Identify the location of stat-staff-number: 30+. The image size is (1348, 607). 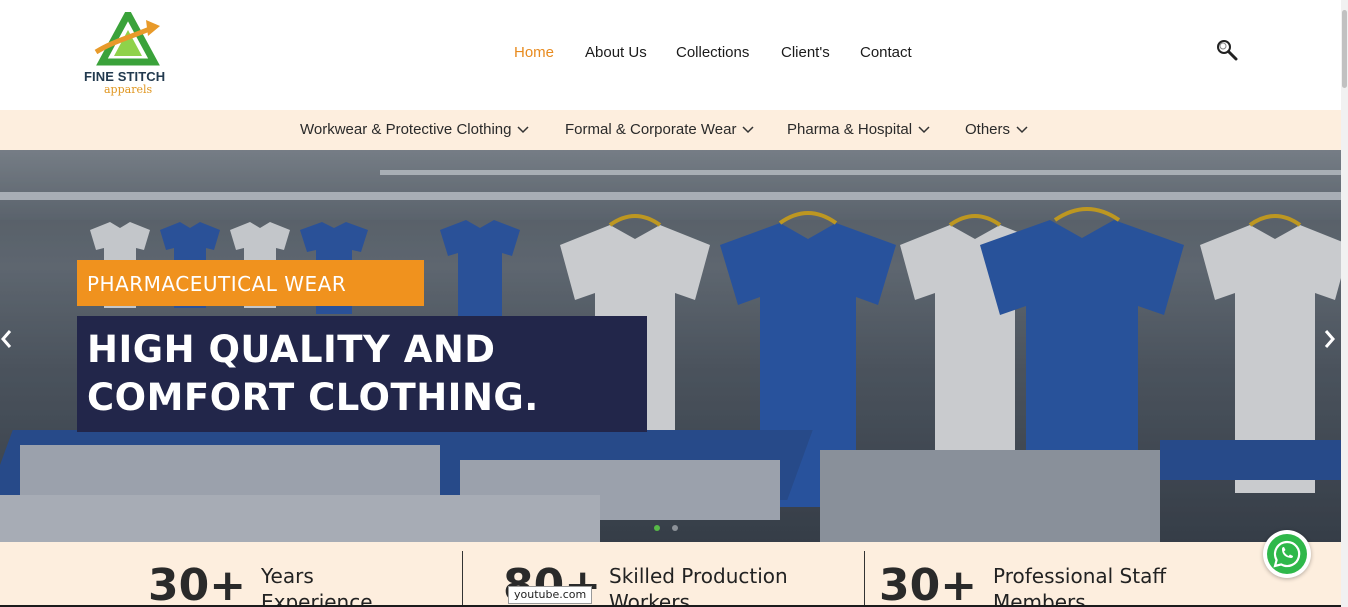
(928, 583).